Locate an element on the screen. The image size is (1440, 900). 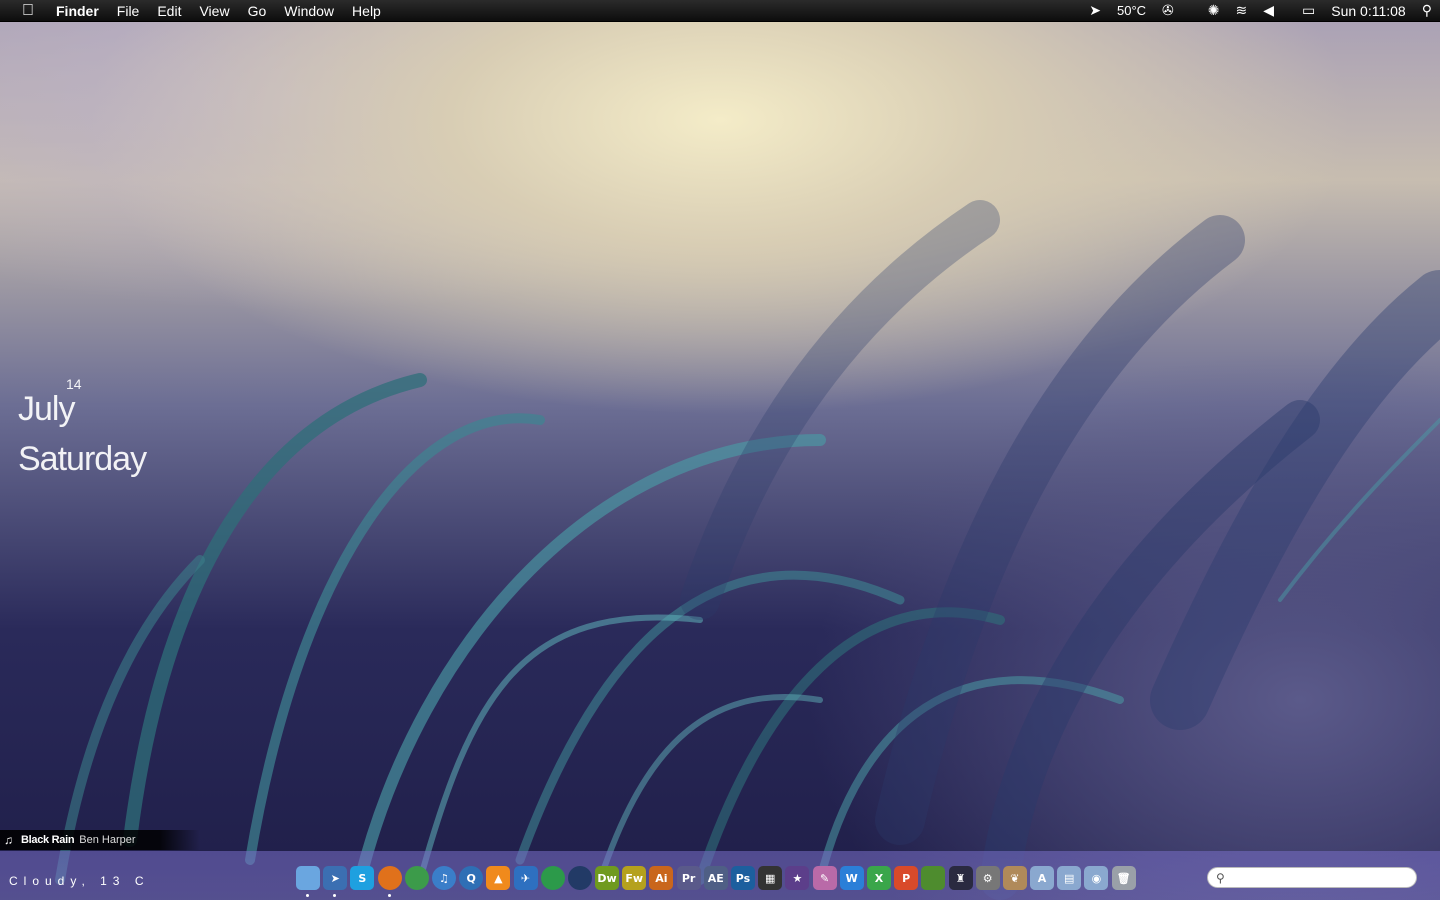
dock-system-prefs-icon: ⚙ is located at coordinates (987, 878).